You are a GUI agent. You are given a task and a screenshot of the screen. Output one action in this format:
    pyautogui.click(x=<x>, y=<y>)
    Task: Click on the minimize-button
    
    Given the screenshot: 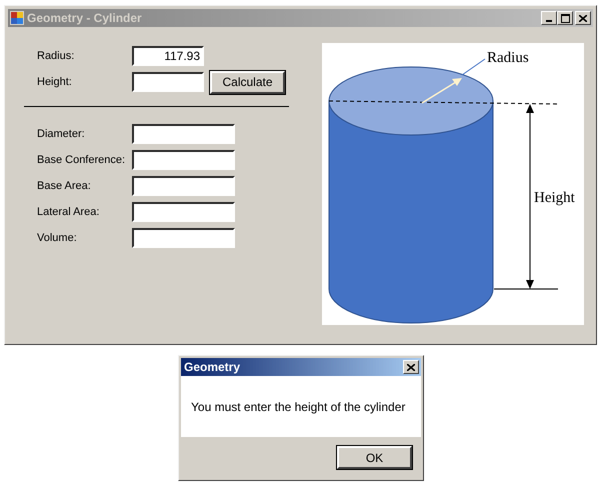 What is the action you would take?
    pyautogui.click(x=549, y=18)
    